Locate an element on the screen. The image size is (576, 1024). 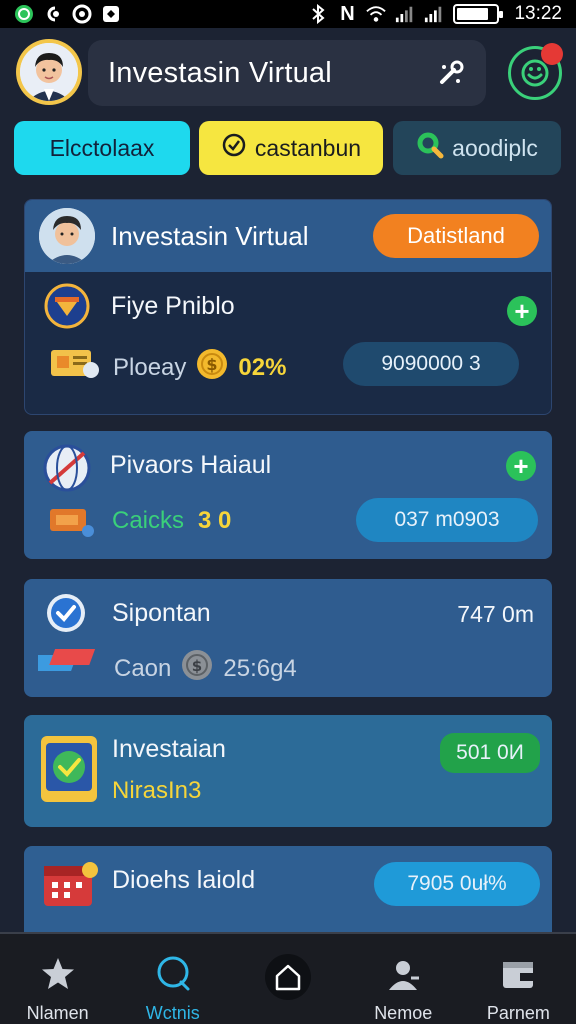
card-title: Pivaors Haiaul is located at coordinates (191, 465).